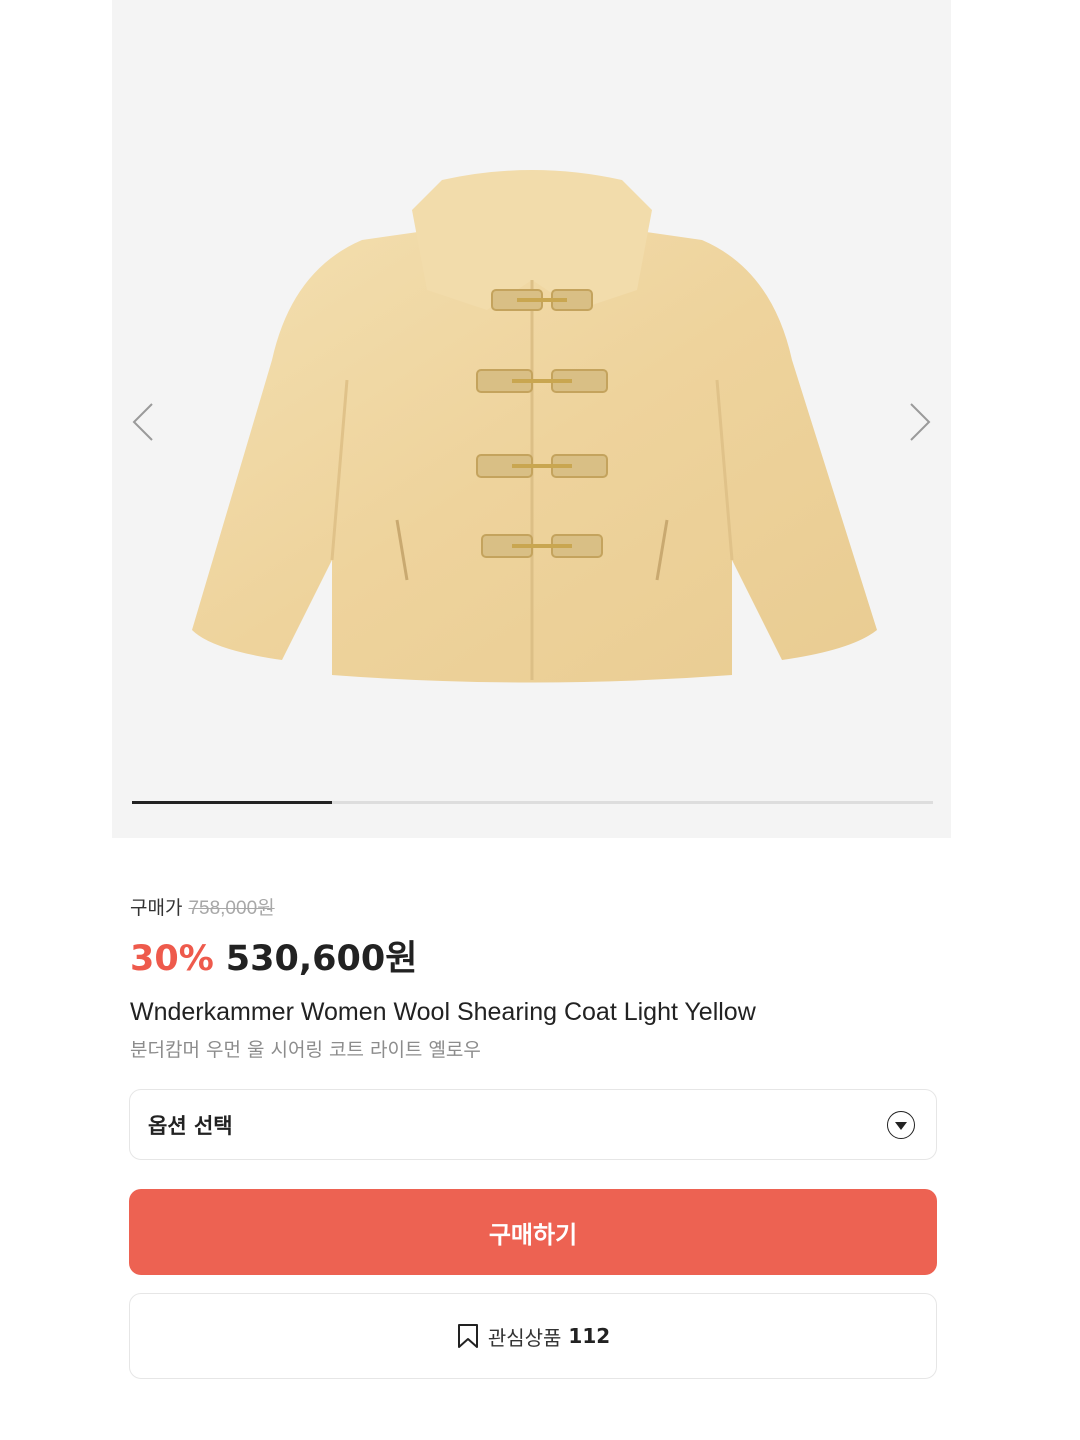 This screenshot has width=1080, height=1440. What do you see at coordinates (172, 959) in the screenshot?
I see `discount-rate: 30%` at bounding box center [172, 959].